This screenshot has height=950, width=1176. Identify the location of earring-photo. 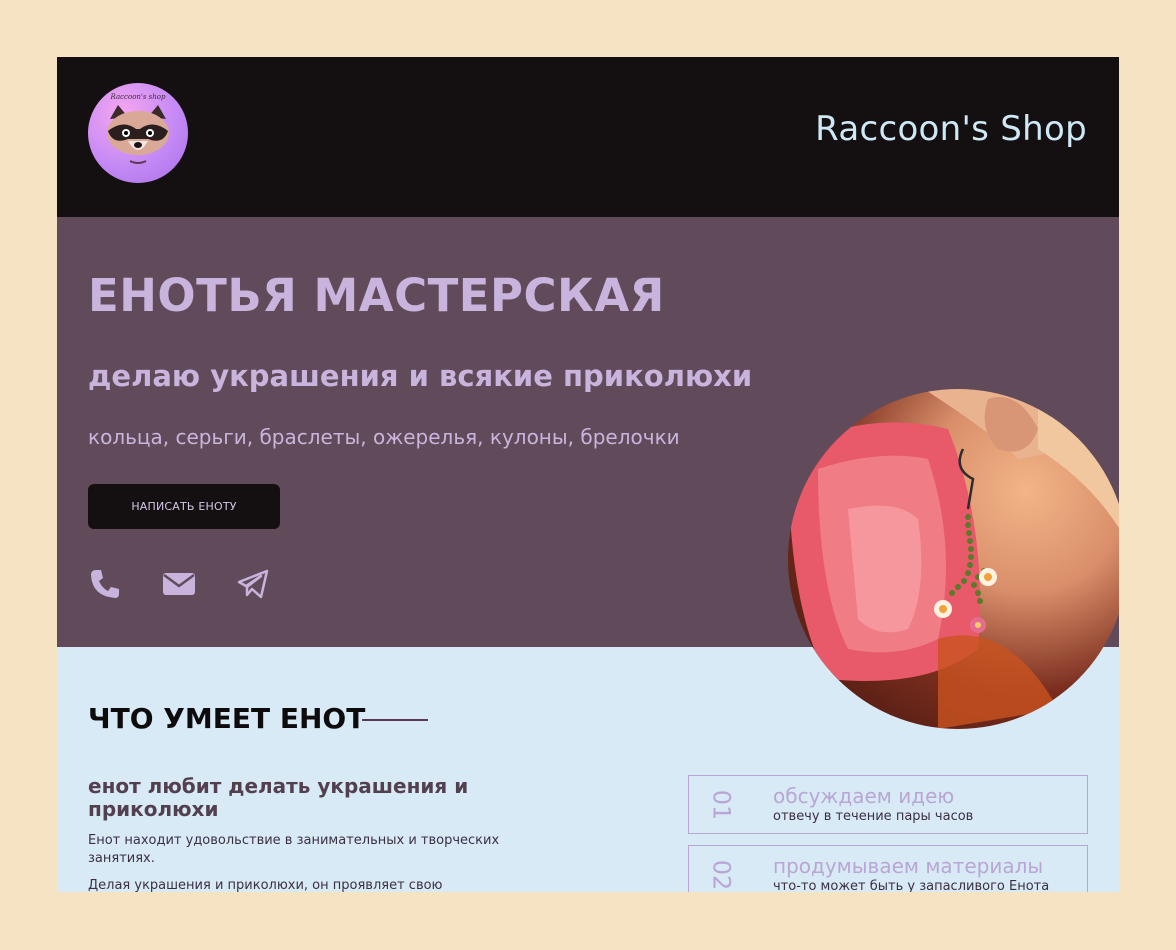
(953, 559).